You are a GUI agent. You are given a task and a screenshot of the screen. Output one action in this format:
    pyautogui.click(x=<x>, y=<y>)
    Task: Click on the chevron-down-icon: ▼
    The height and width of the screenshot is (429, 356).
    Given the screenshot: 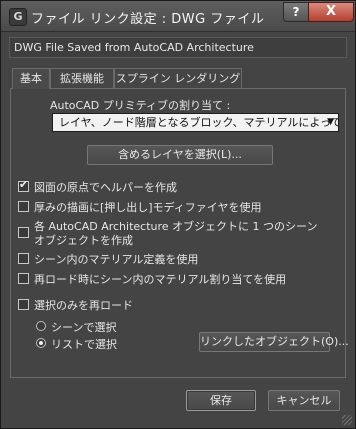 What is the action you would take?
    pyautogui.click(x=330, y=122)
    